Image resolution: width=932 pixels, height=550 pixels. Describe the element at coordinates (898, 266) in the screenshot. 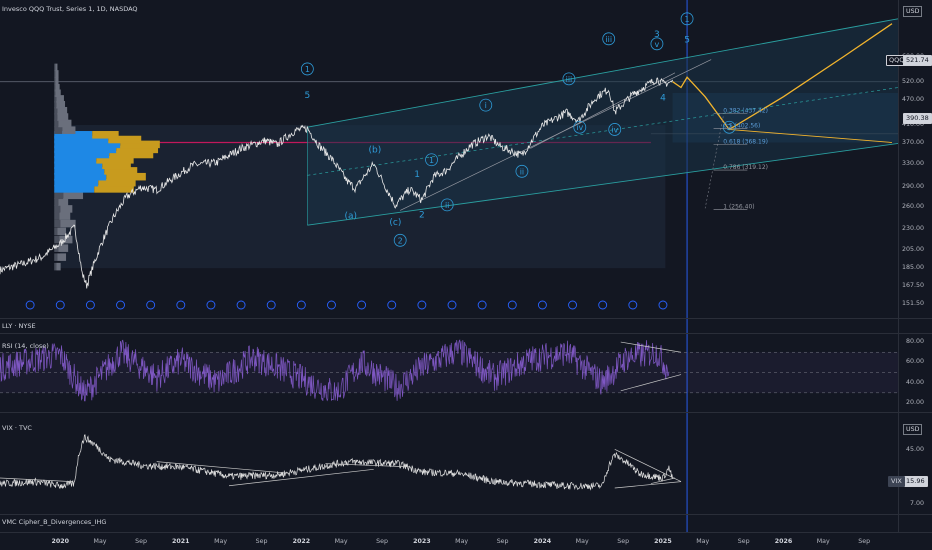

I see `price-axis-divider` at that location.